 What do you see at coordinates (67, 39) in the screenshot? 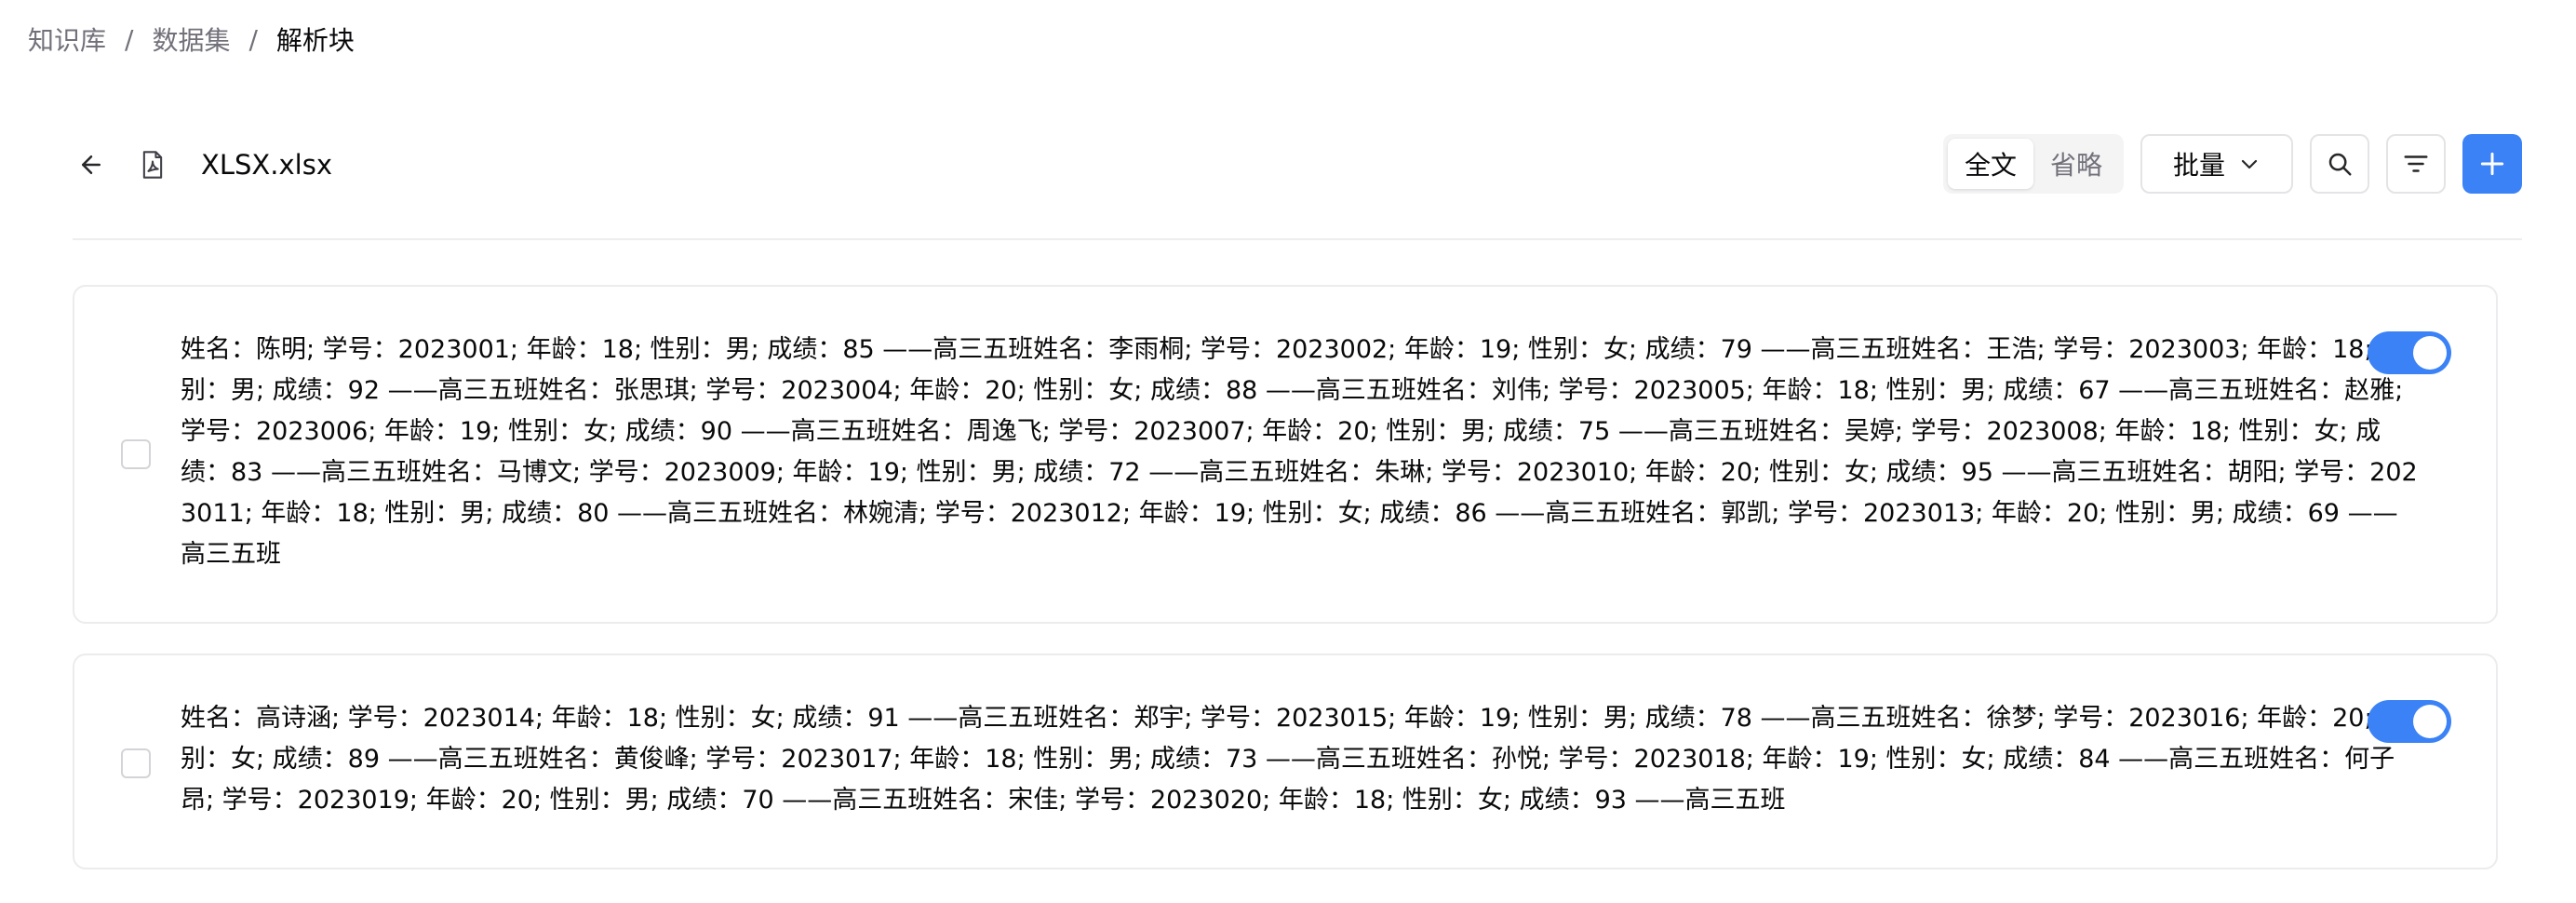
I see `breadcrumb-knowledge-base: 知识库` at bounding box center [67, 39].